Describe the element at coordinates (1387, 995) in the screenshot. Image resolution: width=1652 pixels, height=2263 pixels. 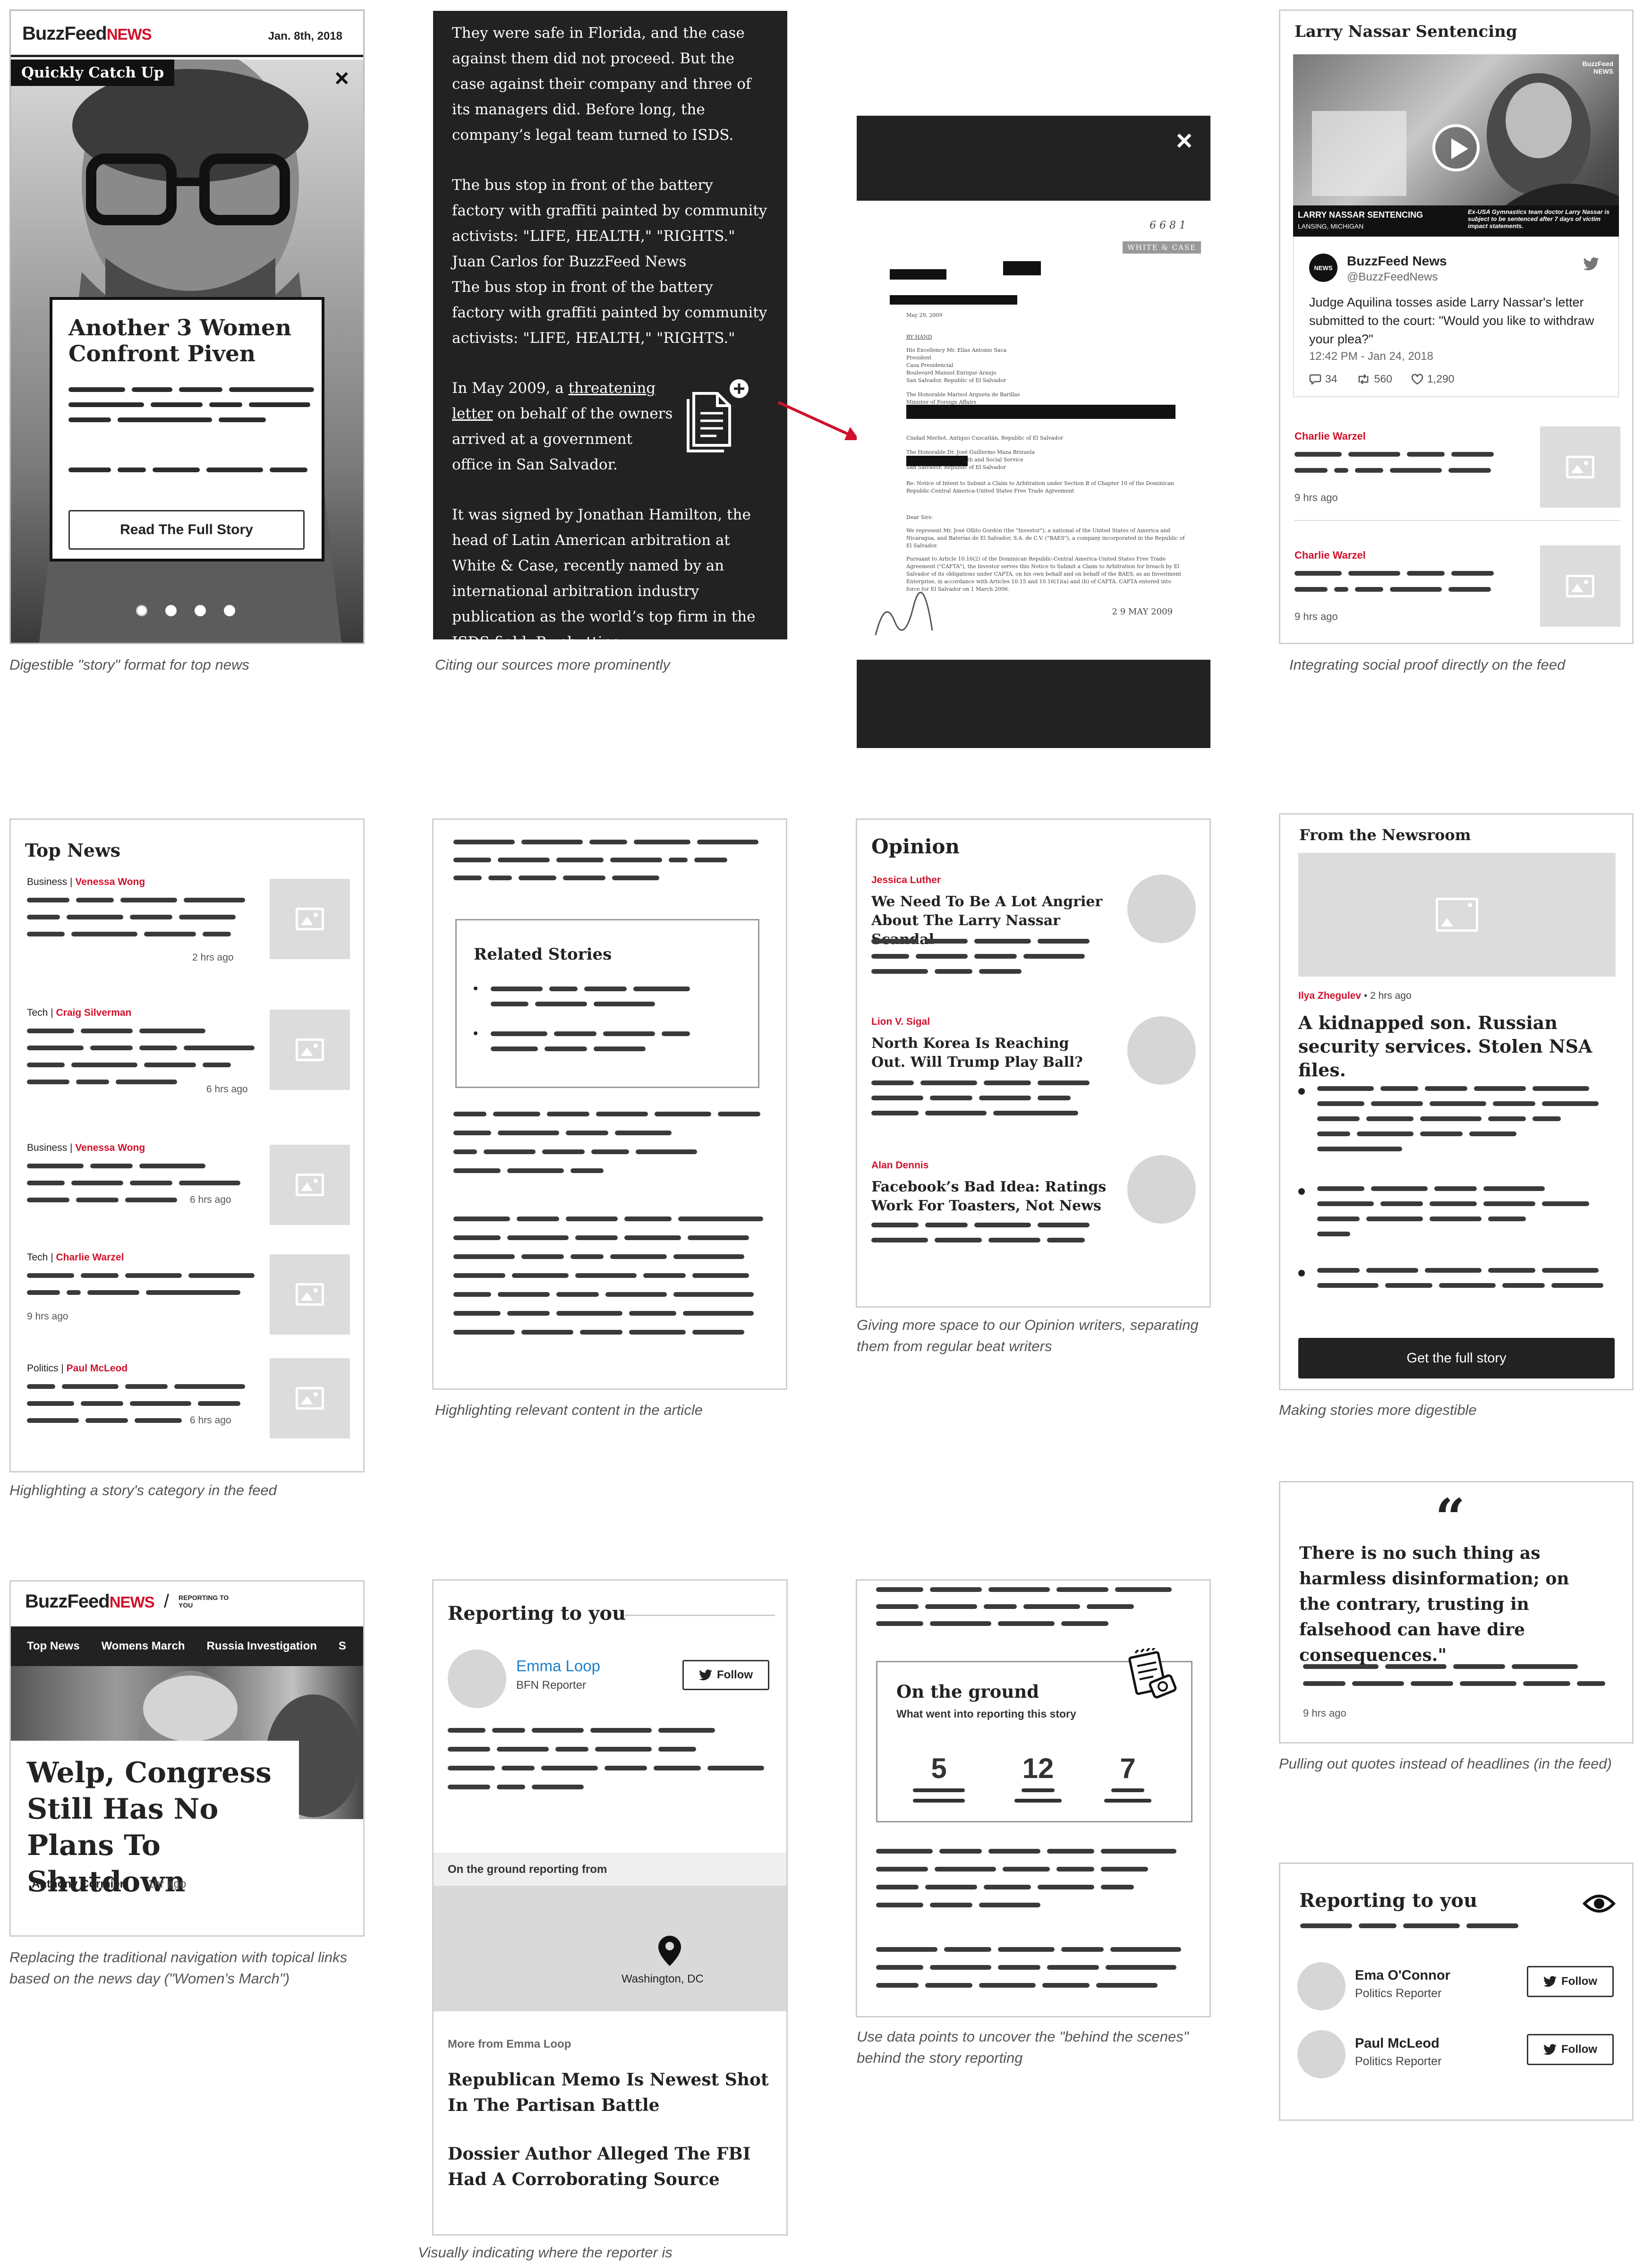
I see `timestamp: • 2 hrs ago` at that location.